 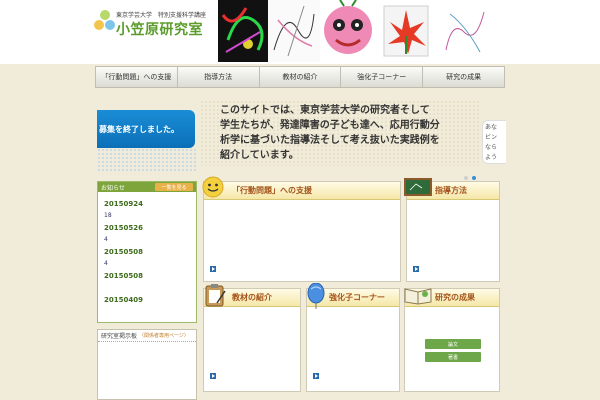 I want to click on site-title: 小笠原研究室, so click(x=159, y=30).